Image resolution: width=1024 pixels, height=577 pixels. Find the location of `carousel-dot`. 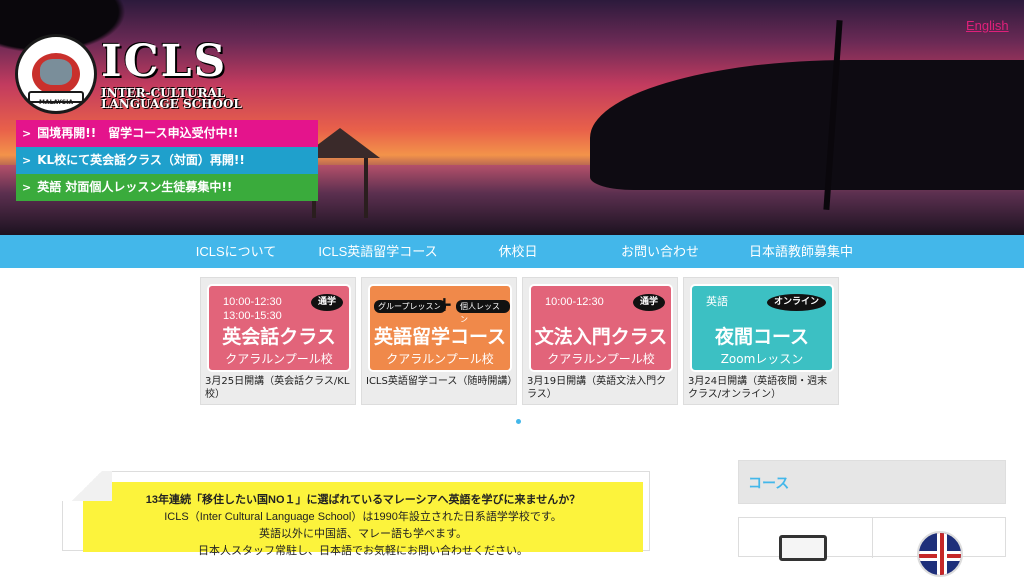

carousel-dot is located at coordinates (518, 421).